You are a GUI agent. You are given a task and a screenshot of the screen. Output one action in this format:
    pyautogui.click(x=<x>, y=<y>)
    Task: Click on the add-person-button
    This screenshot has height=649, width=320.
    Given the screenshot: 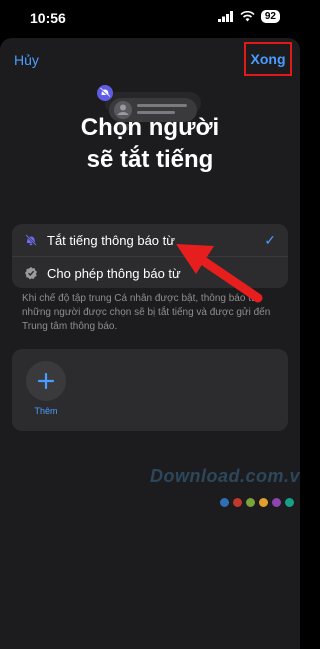 What is the action you would take?
    pyautogui.click(x=46, y=381)
    